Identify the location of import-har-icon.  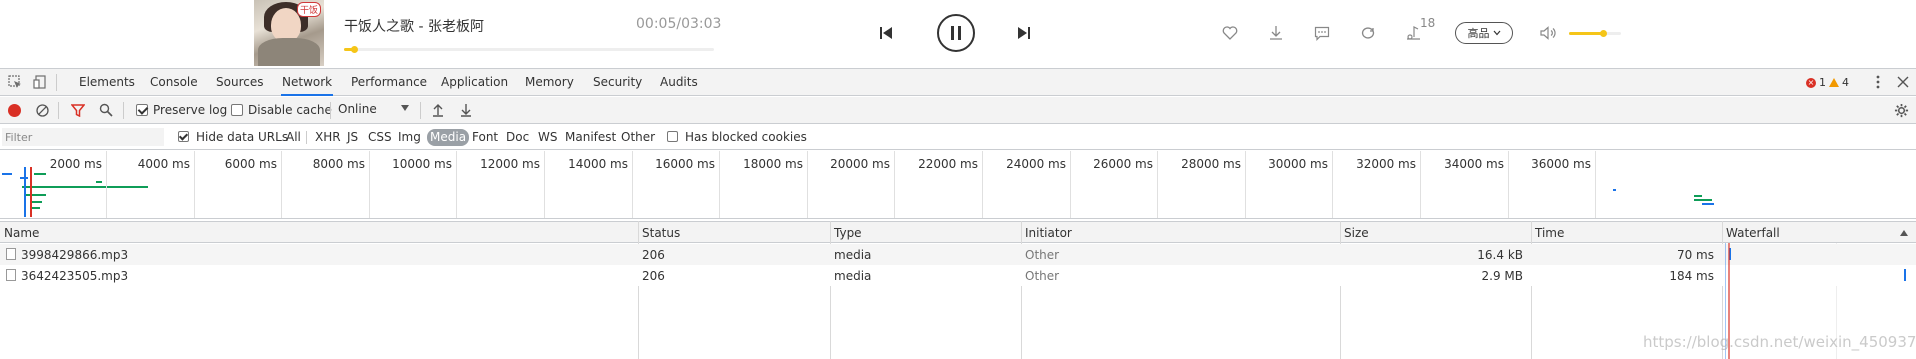
(438, 110).